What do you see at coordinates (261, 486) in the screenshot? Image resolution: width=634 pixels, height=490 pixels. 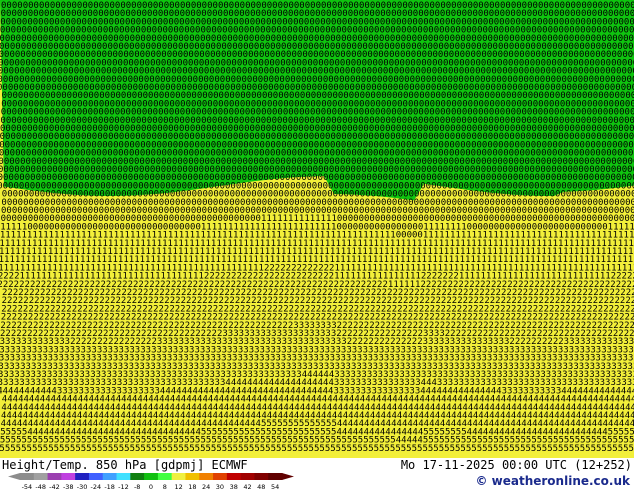 I see `scale-tick-label: 48` at bounding box center [261, 486].